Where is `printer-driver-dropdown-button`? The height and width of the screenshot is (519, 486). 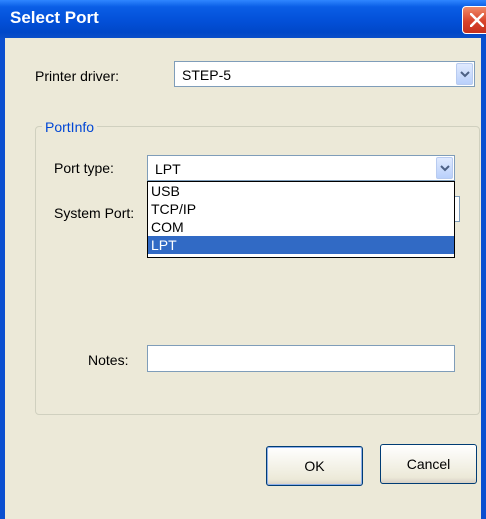 printer-driver-dropdown-button is located at coordinates (464, 74).